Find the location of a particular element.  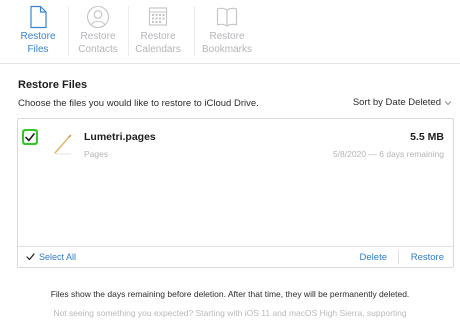

file-kind: Pages is located at coordinates (96, 154).